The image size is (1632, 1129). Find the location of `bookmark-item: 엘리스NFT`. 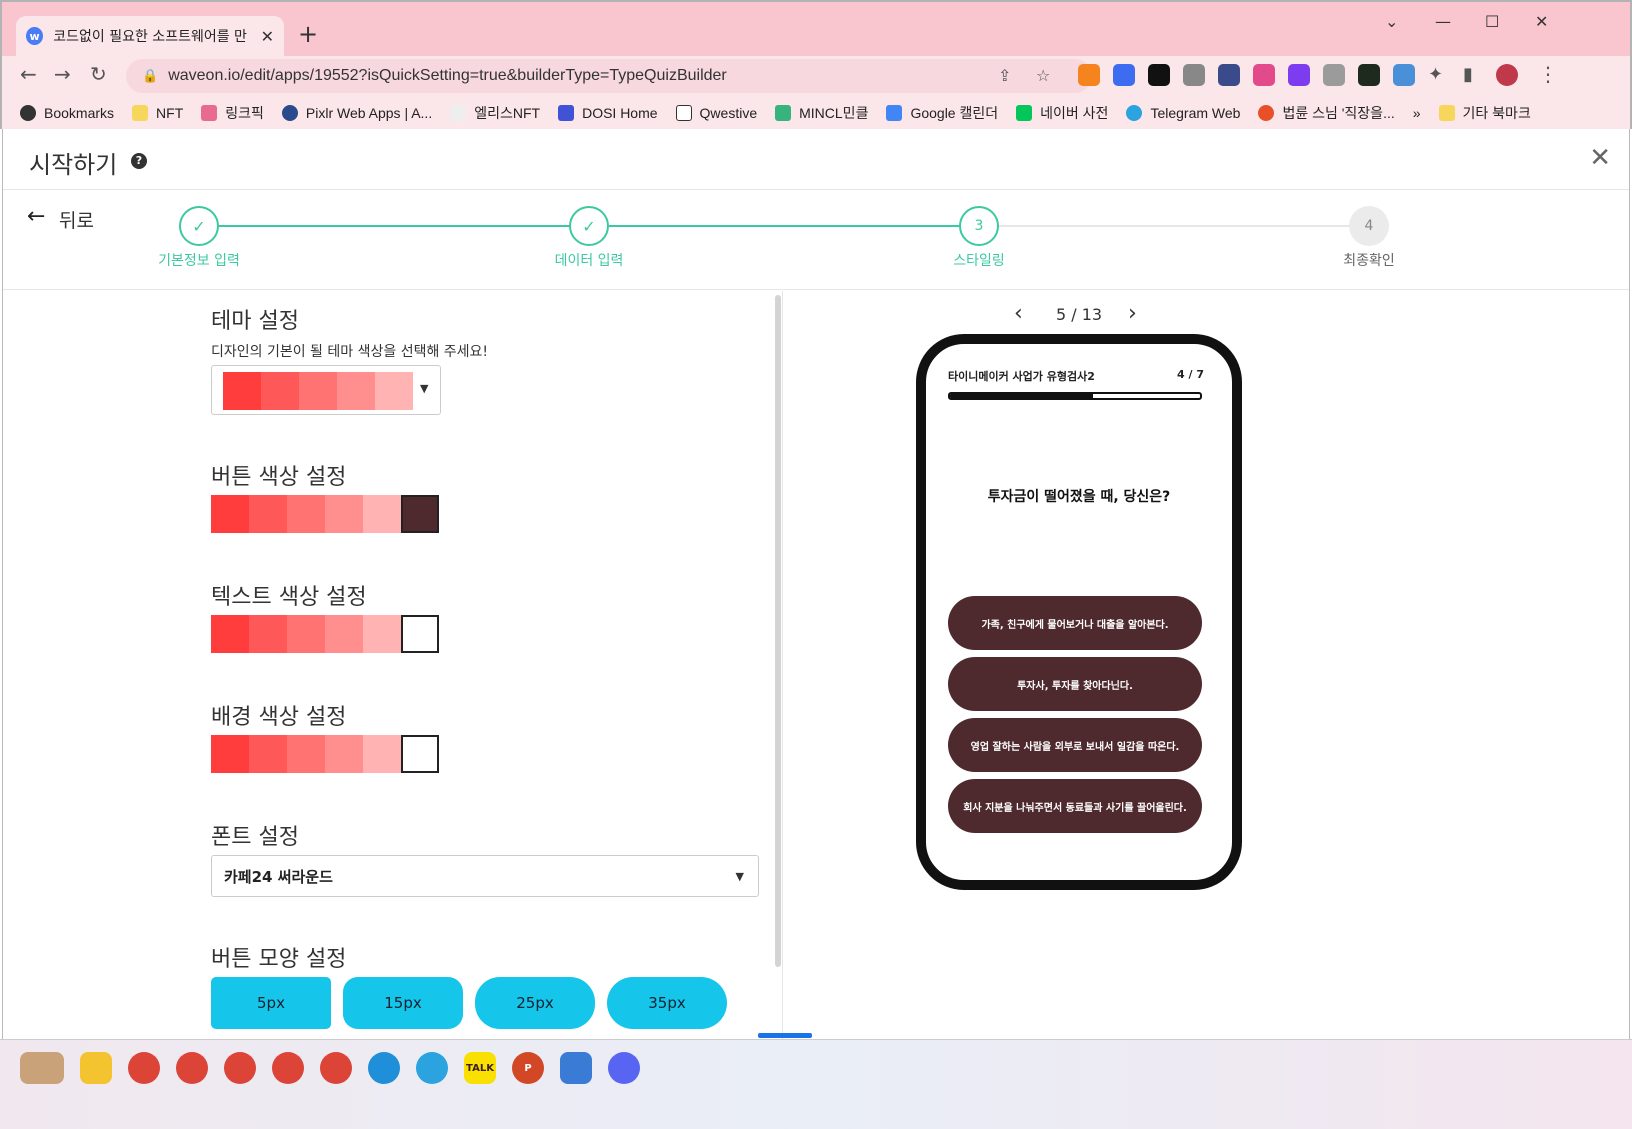

bookmark-item: 엘리스NFT is located at coordinates (495, 113).